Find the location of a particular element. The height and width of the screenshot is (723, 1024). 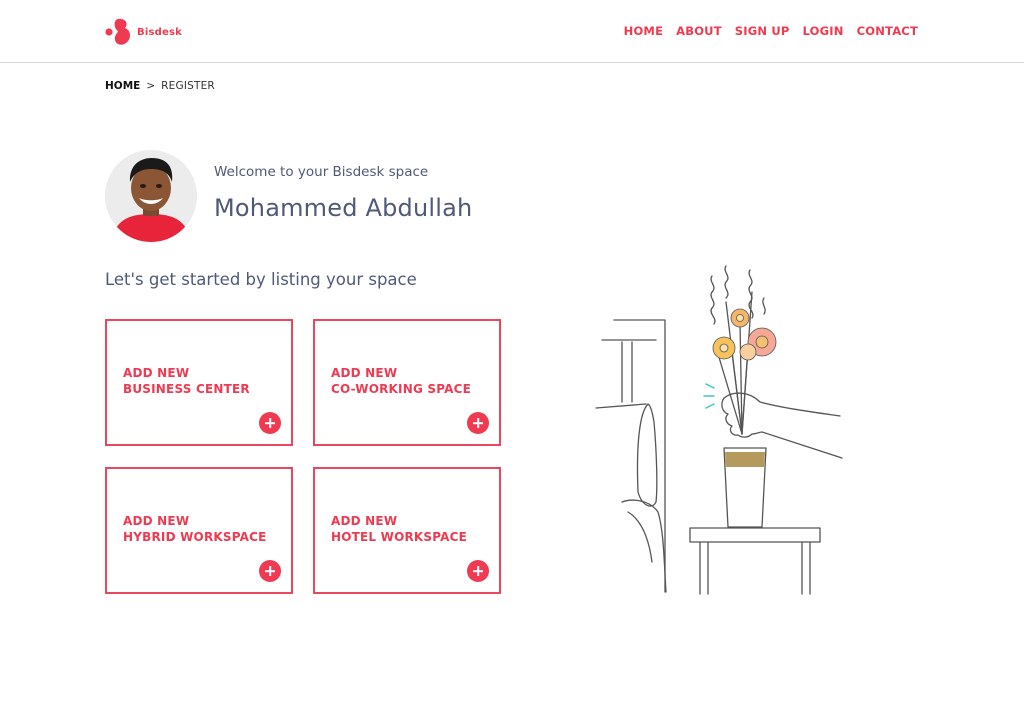

welcome-text: Welcome to your Bisdesk space is located at coordinates (321, 172).